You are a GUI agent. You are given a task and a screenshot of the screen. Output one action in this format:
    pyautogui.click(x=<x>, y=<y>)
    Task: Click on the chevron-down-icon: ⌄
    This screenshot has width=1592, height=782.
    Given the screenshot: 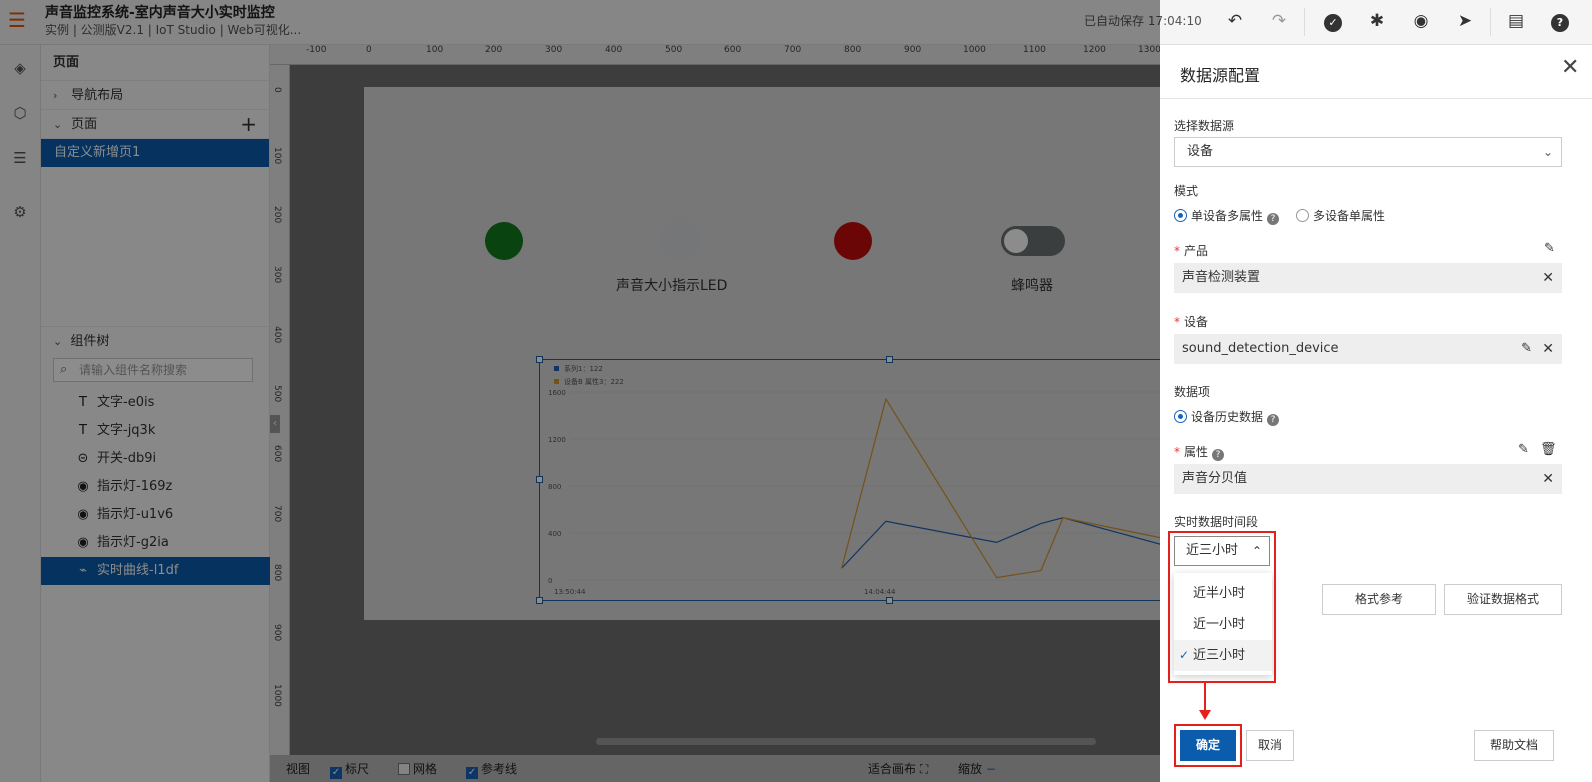 What is the action you would take?
    pyautogui.click(x=1547, y=152)
    